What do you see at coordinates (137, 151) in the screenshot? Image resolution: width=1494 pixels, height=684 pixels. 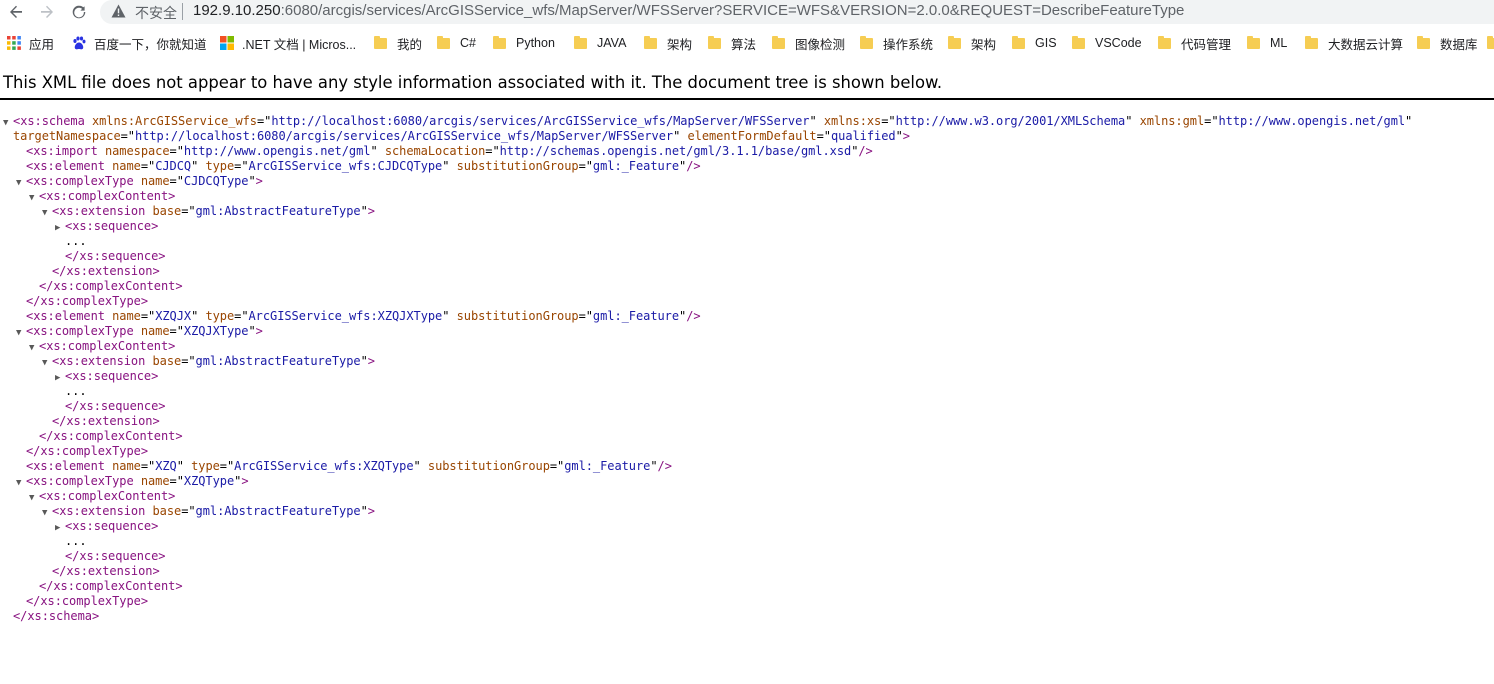 I see `attr-name: namespace` at bounding box center [137, 151].